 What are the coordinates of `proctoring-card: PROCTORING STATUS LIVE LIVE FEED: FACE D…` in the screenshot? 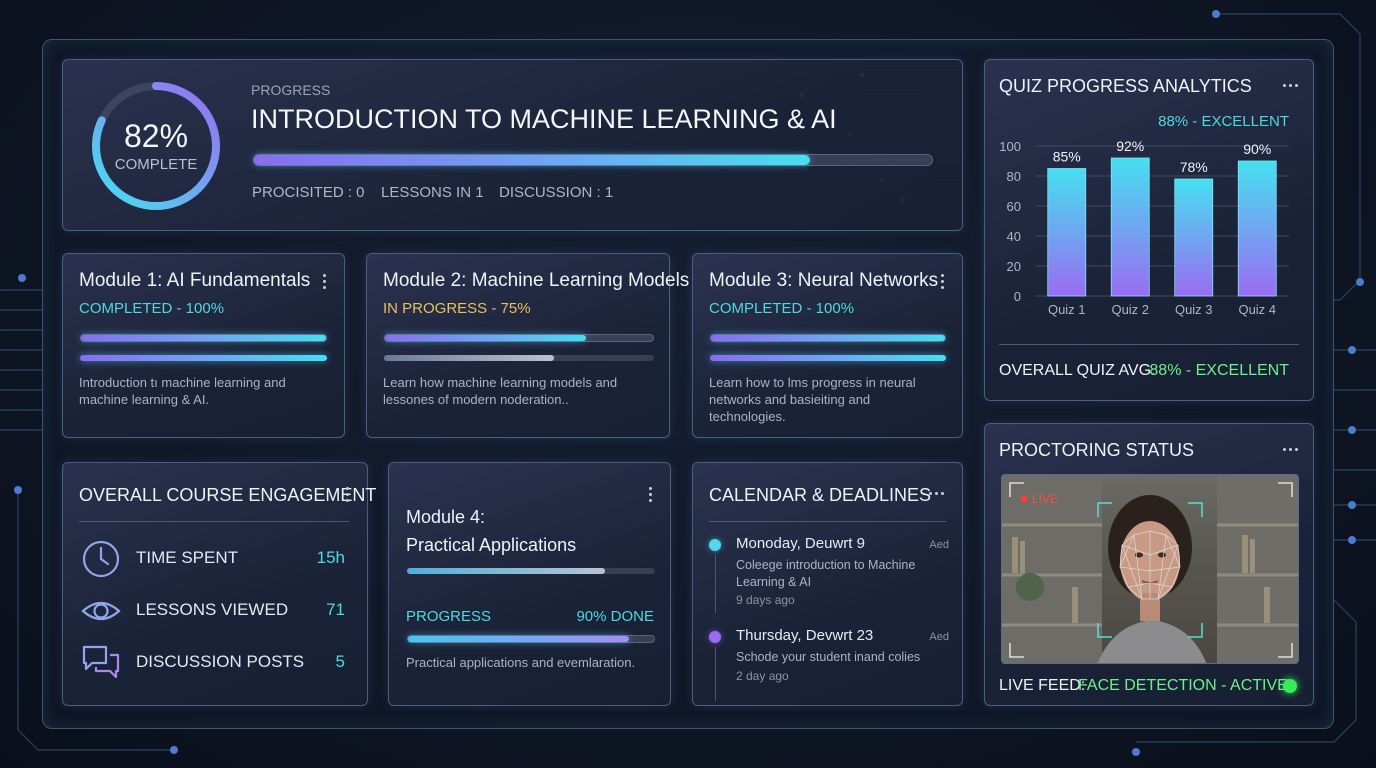 It's located at (1149, 564).